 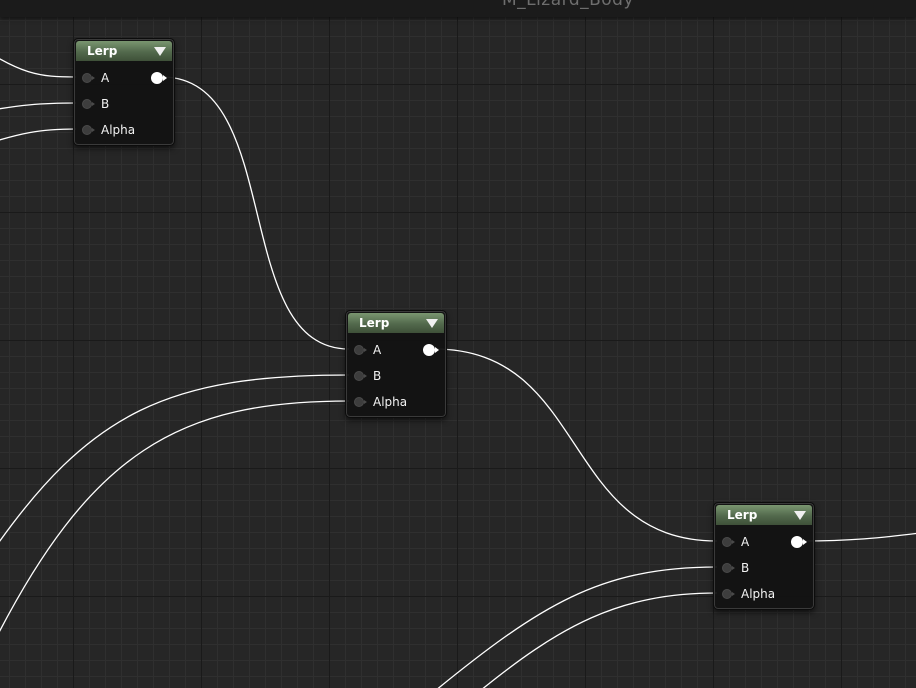 I want to click on lerp-node-1: Lerp A B Alpha, so click(x=124, y=92).